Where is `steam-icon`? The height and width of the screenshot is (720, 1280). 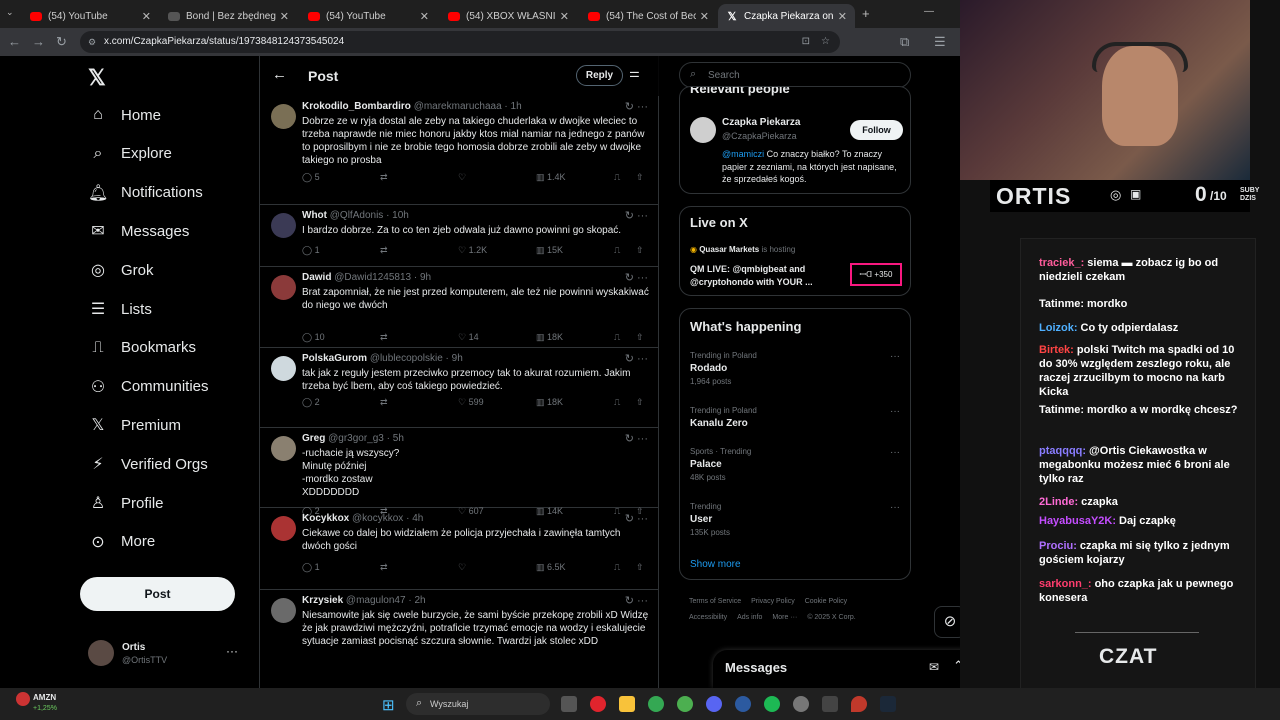
steam-icon is located at coordinates (888, 704).